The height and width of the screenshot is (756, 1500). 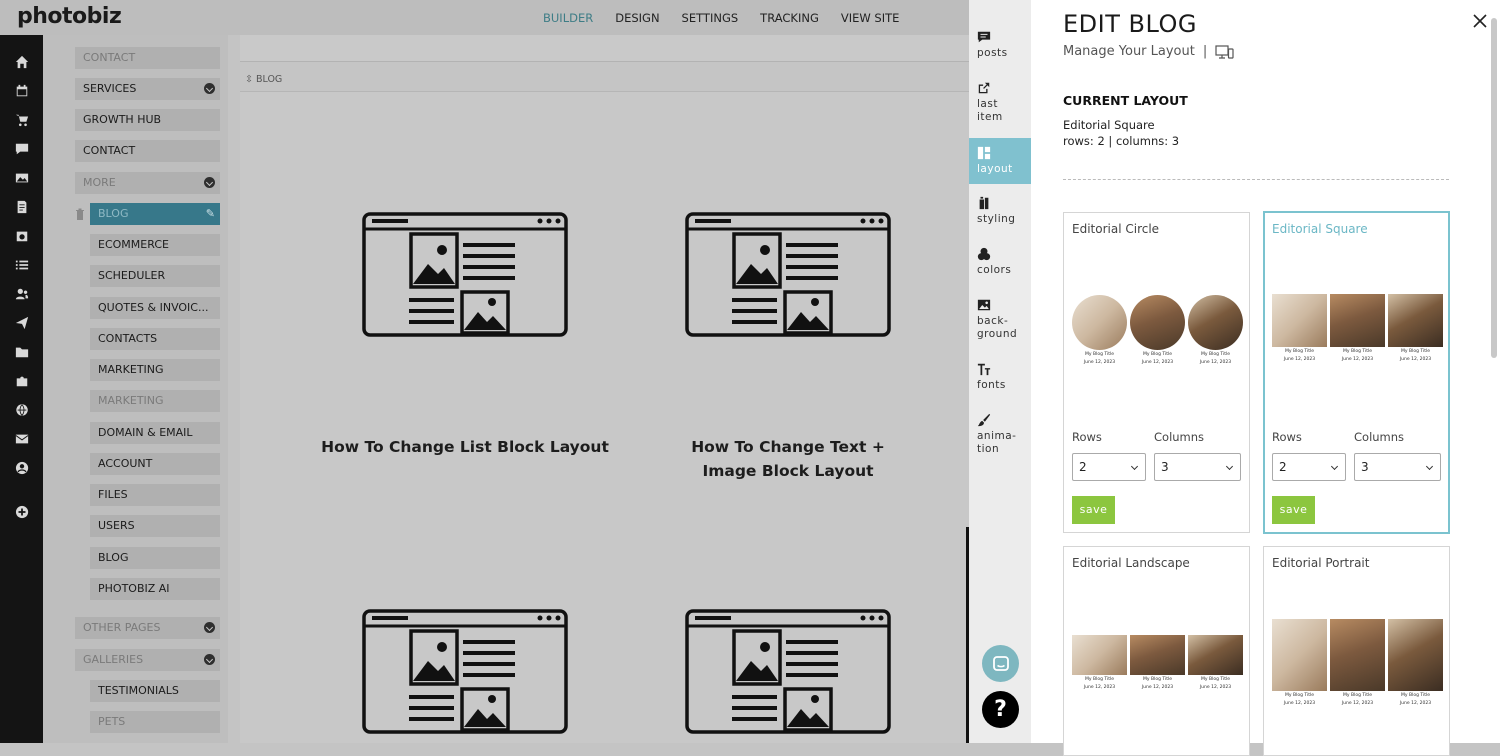 What do you see at coordinates (155, 464) in the screenshot?
I see `page-item: ACCOUNT` at bounding box center [155, 464].